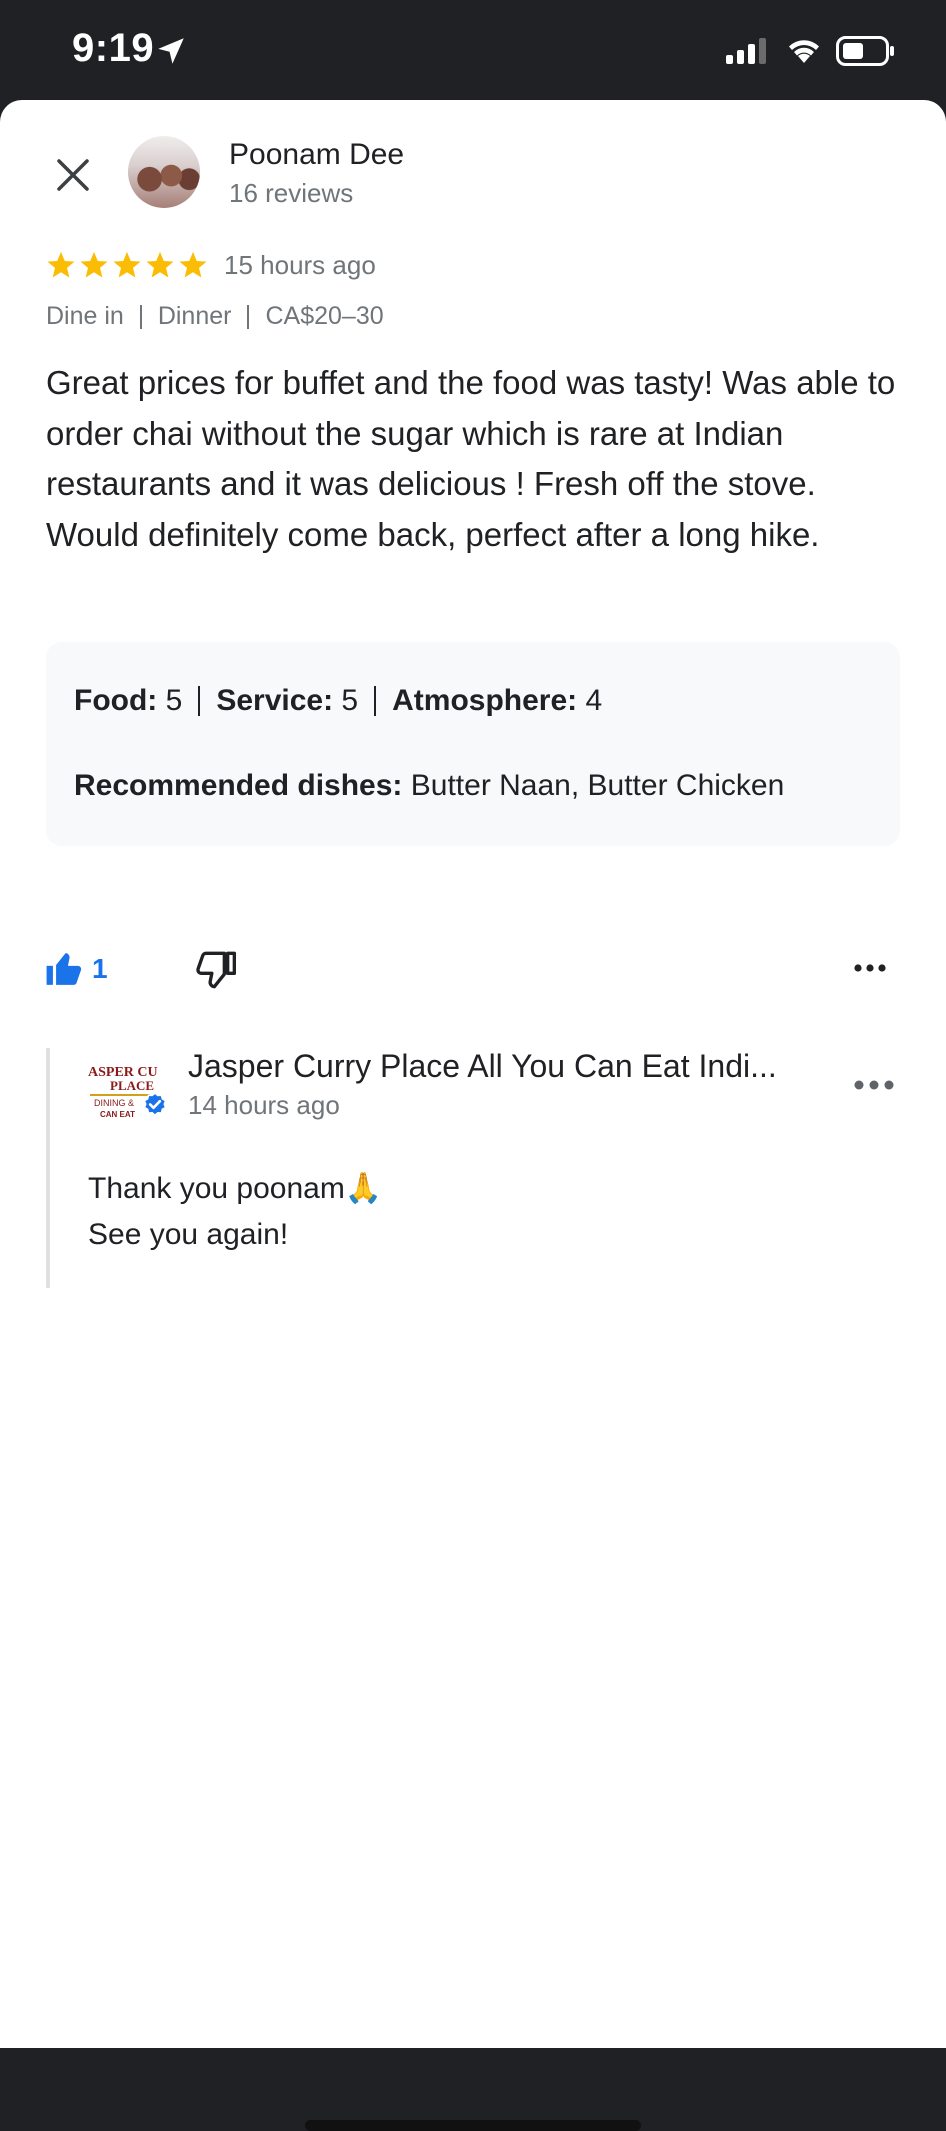  I want to click on food-value: 5, so click(174, 700).